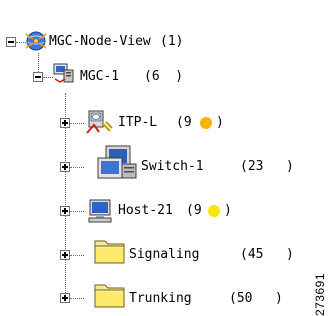  What do you see at coordinates (160, 299) in the screenshot?
I see `node-label: Trunking` at bounding box center [160, 299].